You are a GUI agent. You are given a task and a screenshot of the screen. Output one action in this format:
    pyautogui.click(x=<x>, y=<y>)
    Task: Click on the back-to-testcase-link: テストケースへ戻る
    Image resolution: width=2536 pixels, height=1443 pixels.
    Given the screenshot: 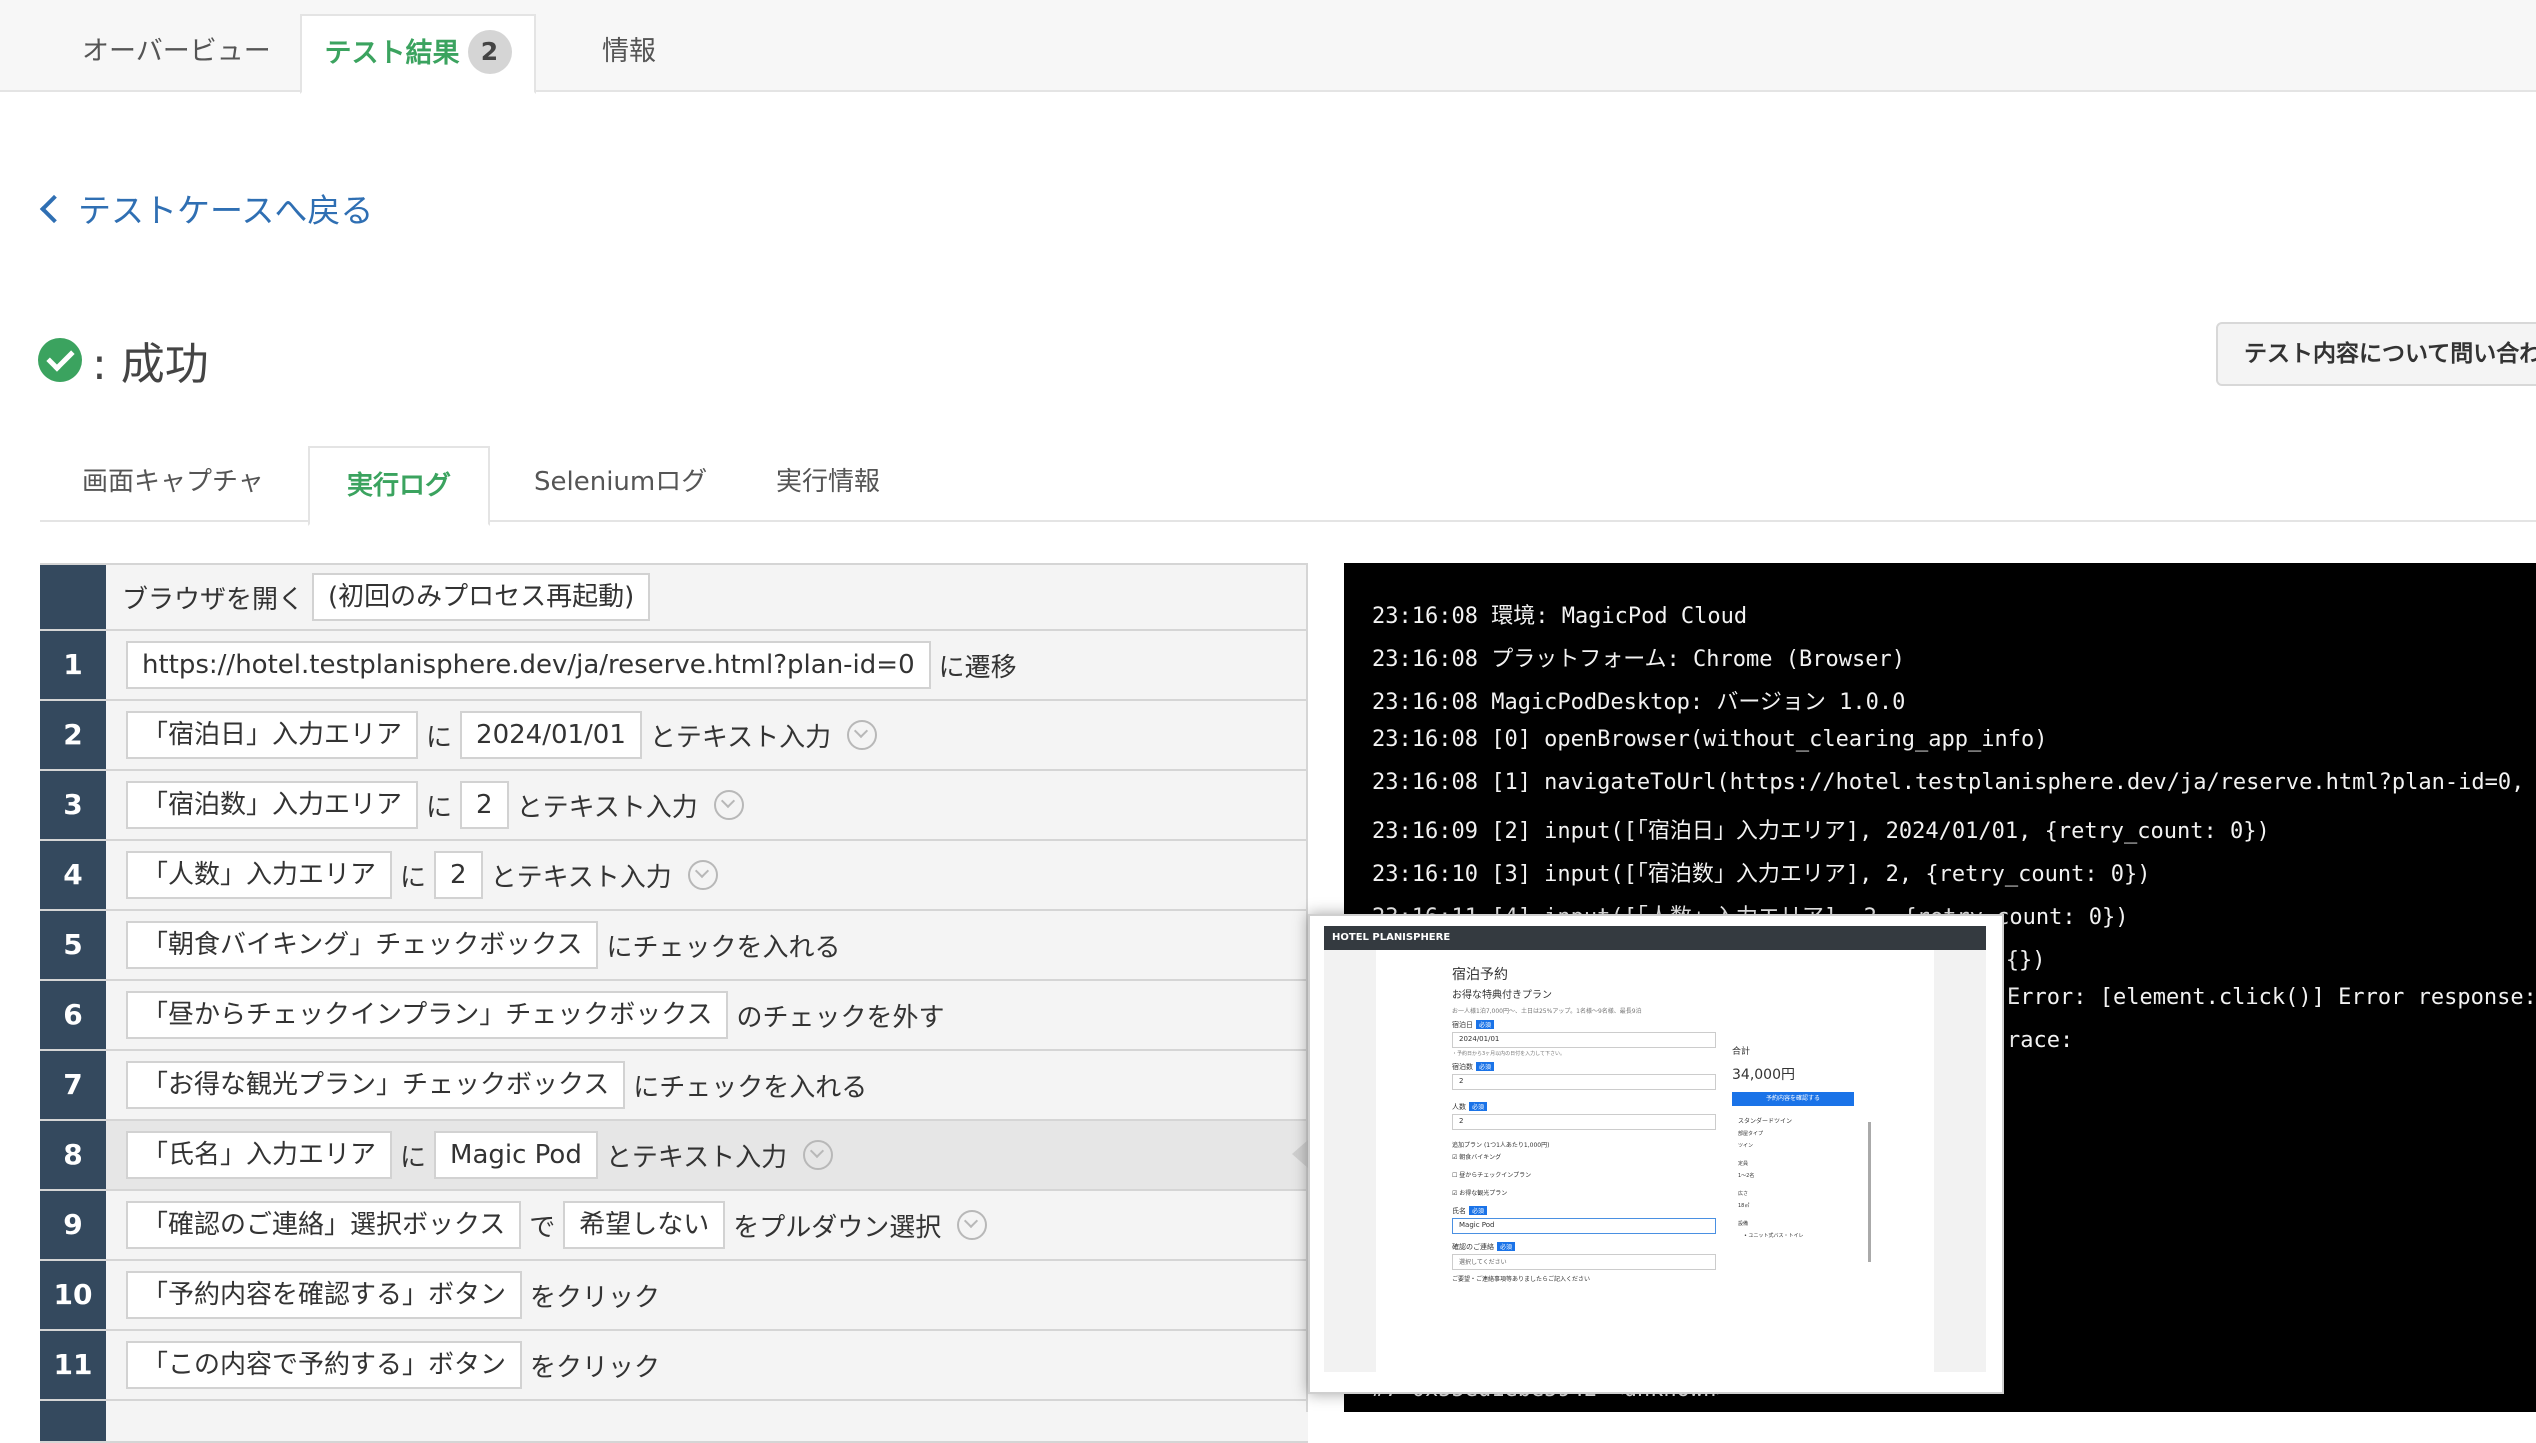 What is the action you would take?
    pyautogui.click(x=205, y=208)
    